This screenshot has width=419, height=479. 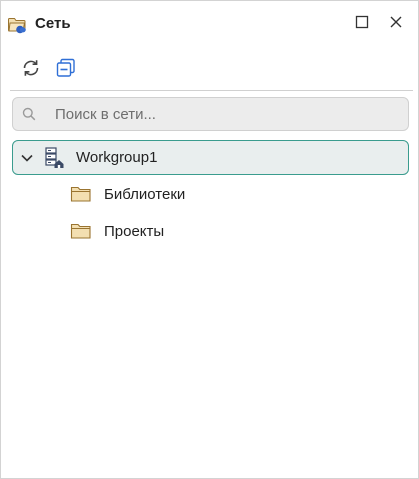 What do you see at coordinates (27, 158) in the screenshot?
I see `chevron-down-icon` at bounding box center [27, 158].